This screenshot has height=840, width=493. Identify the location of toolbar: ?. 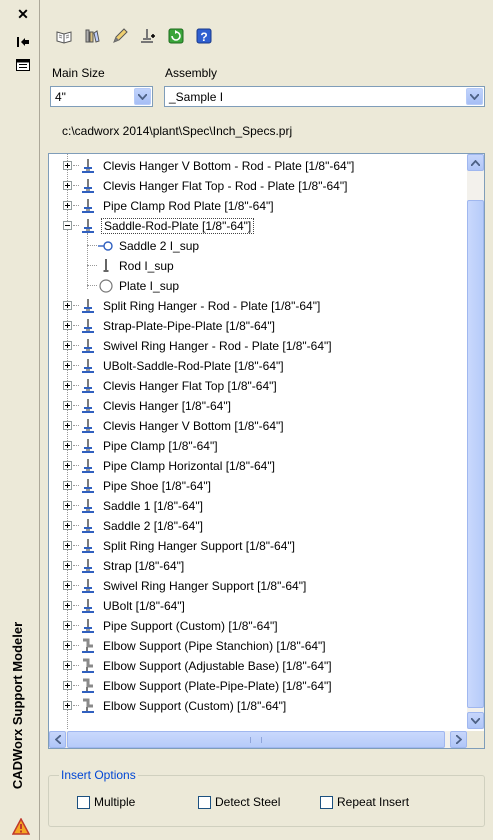
(134, 37).